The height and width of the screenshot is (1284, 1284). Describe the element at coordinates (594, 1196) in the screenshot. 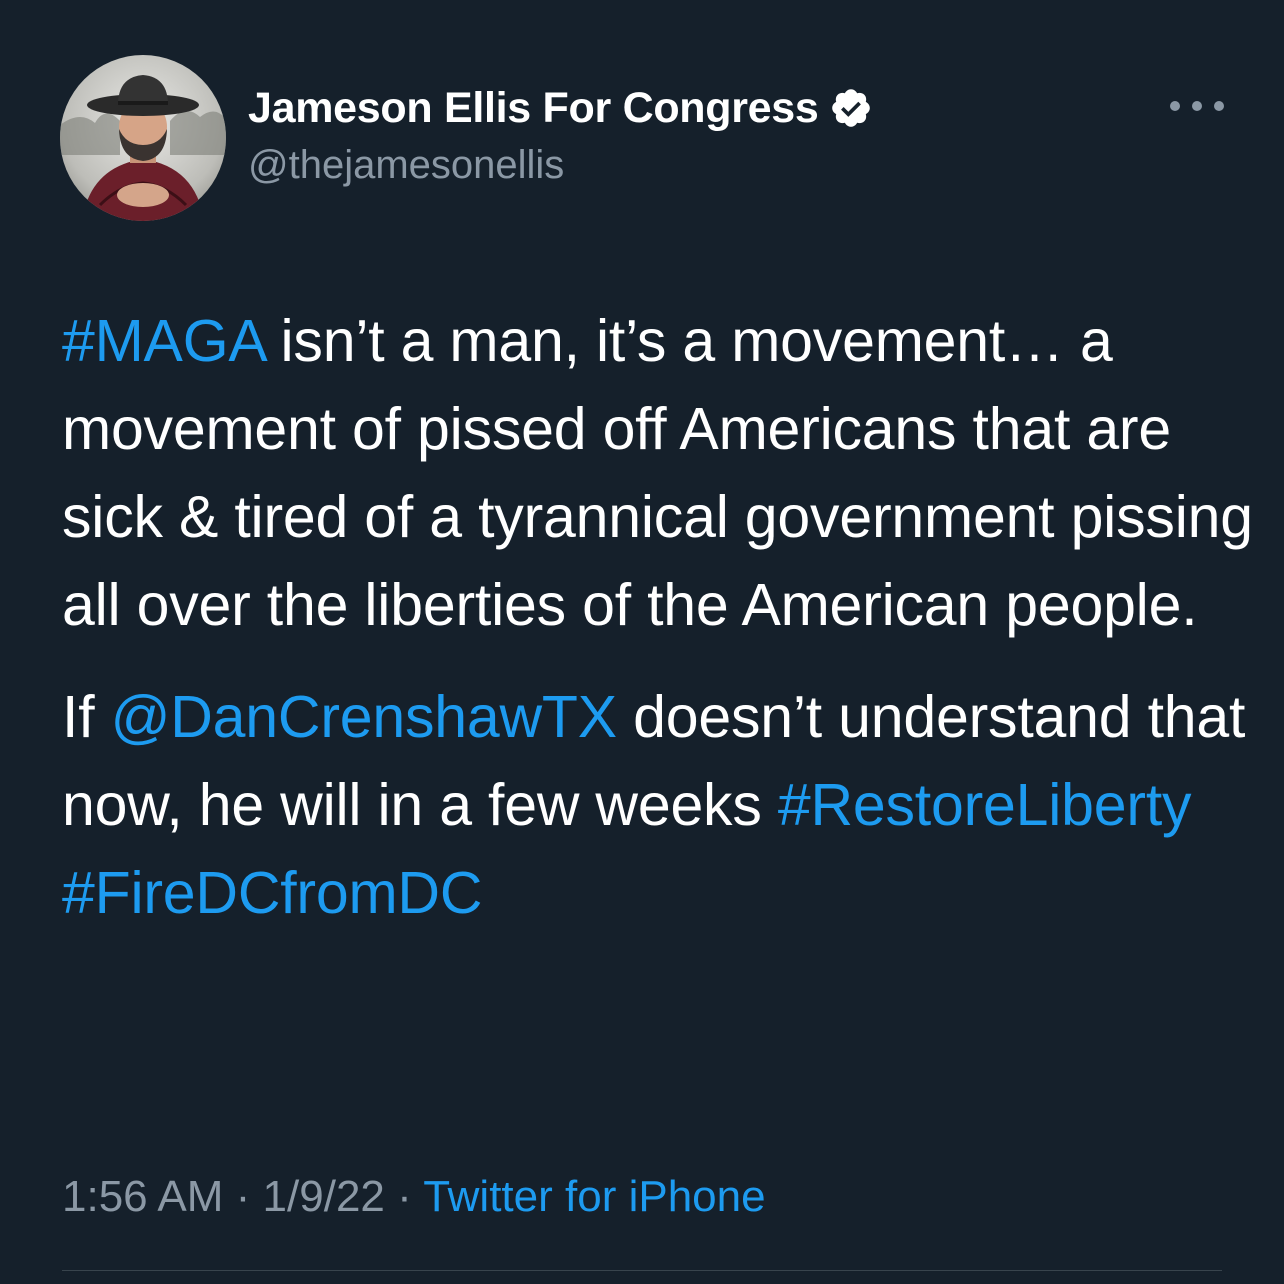

I see `tweet-source-link: Twitter for iPhone` at that location.